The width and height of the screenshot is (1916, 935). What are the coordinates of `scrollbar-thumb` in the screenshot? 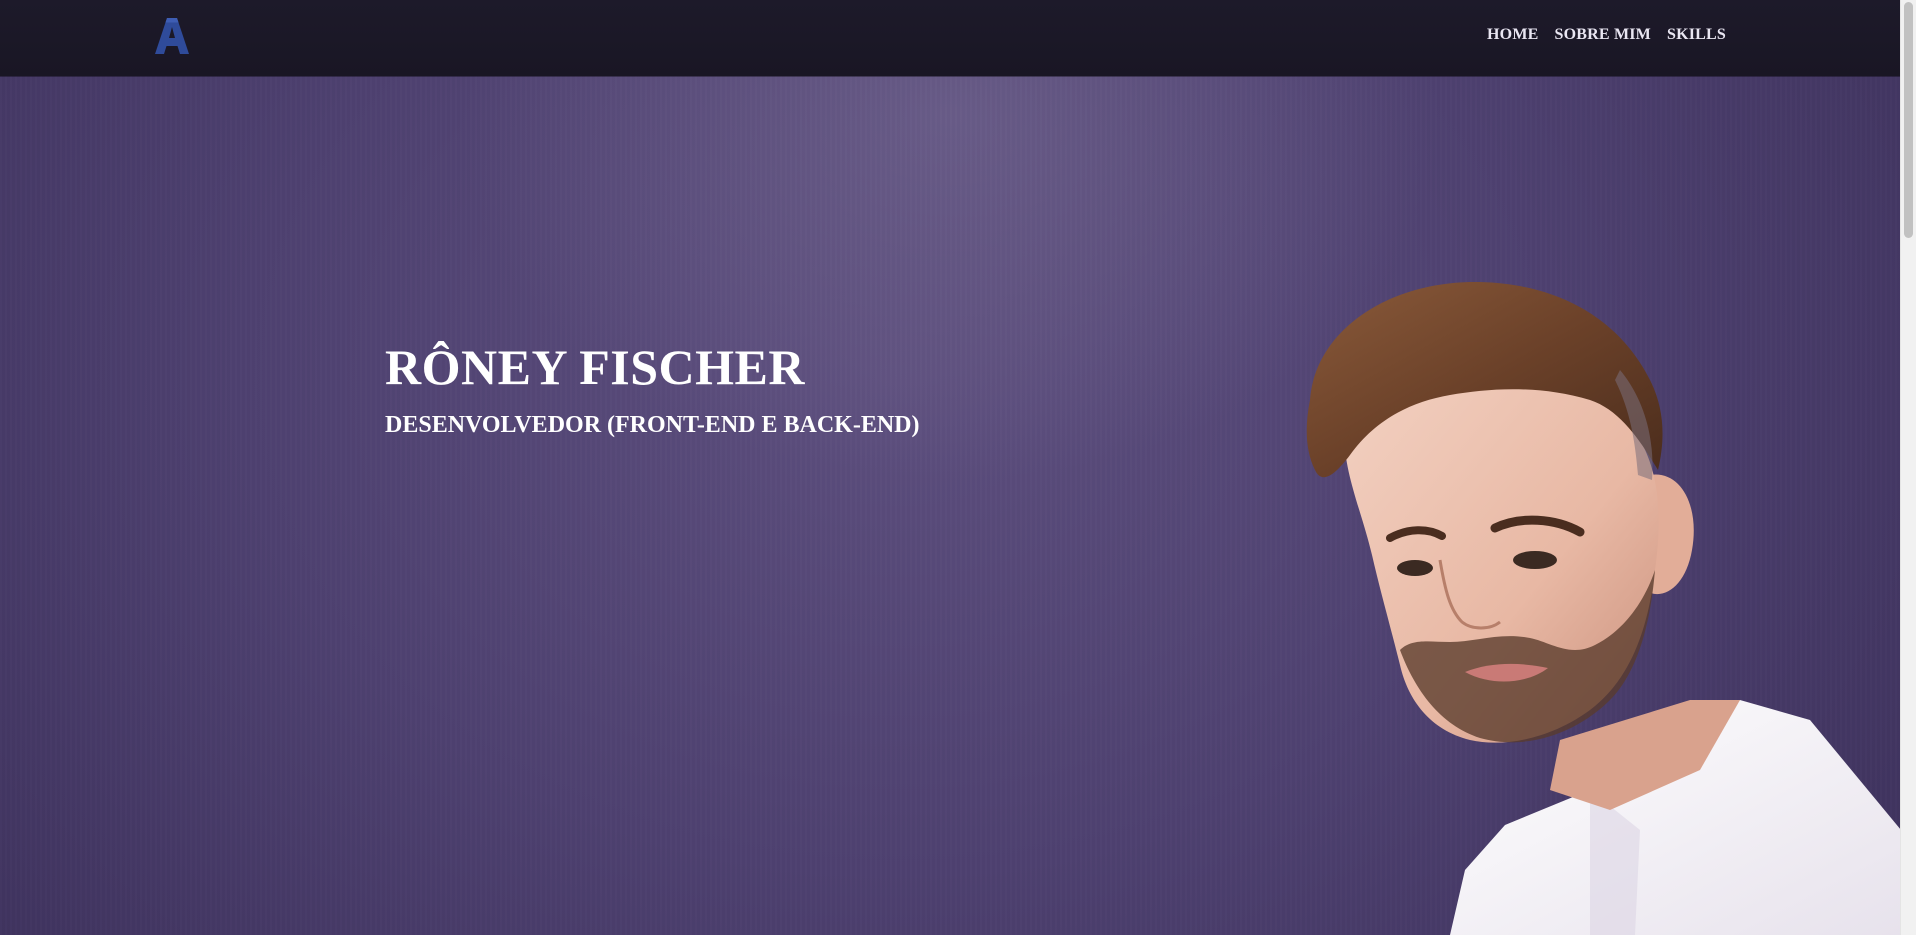 It's located at (1908, 120).